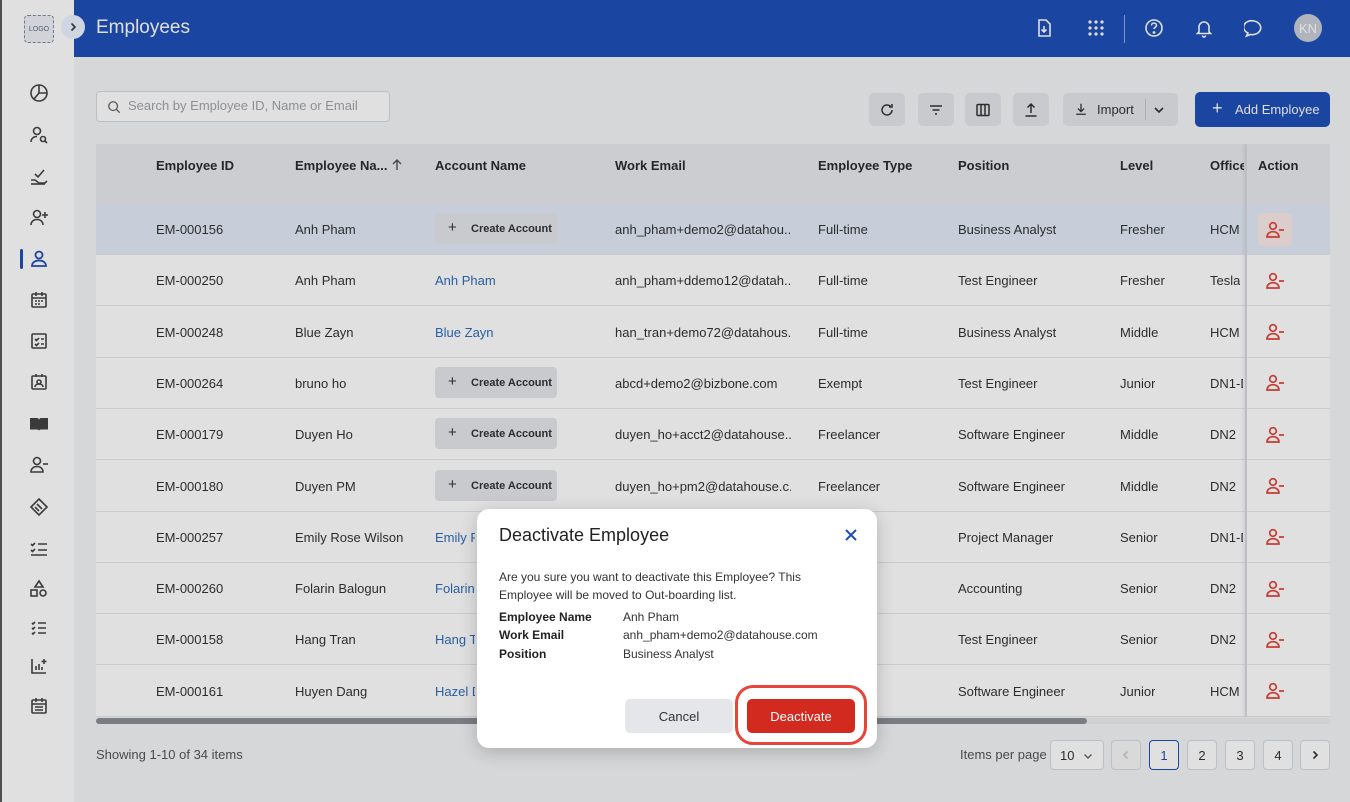  I want to click on dialog-title: Deactivate Employee, so click(584, 535).